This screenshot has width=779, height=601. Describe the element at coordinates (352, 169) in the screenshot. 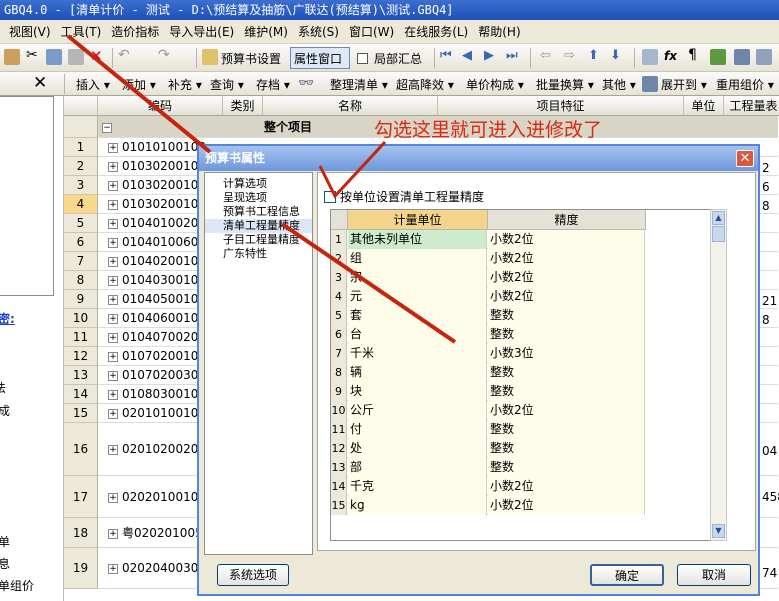

I see `annotation-checkmark` at that location.